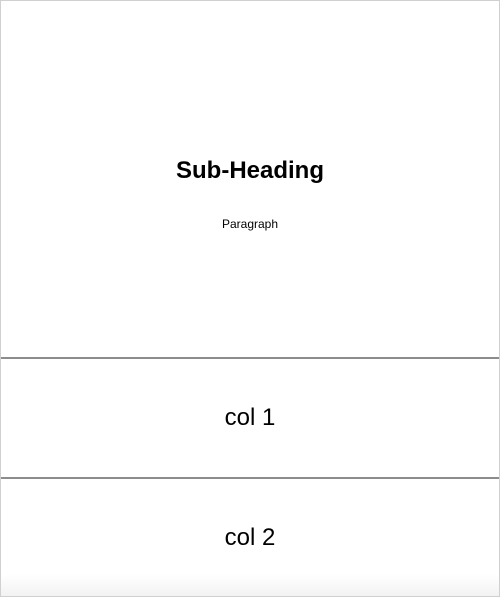  I want to click on column-1-label: col 1, so click(250, 417).